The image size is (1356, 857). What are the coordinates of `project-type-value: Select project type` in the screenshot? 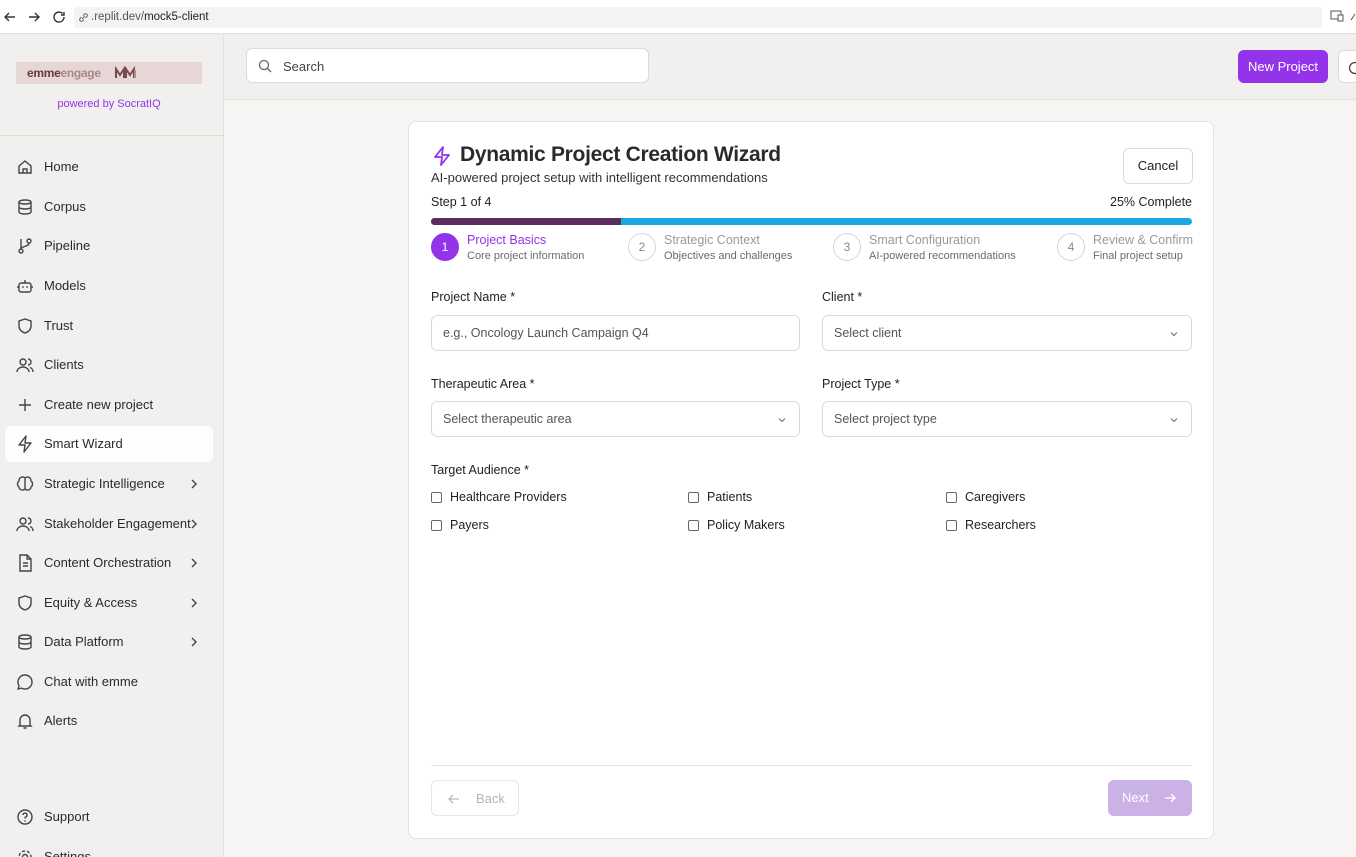 It's located at (885, 419).